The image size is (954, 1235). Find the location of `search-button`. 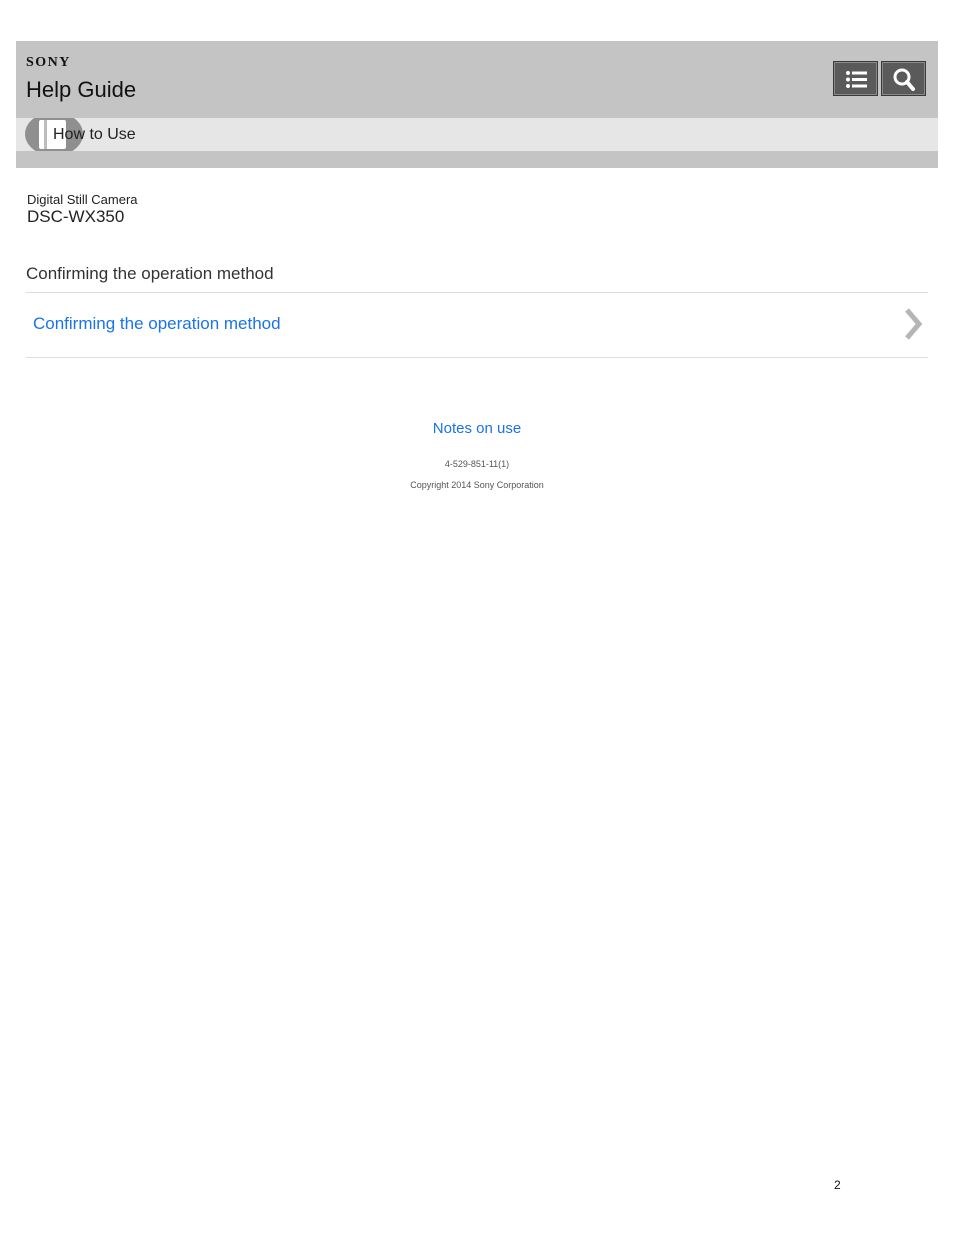

search-button is located at coordinates (903, 78).